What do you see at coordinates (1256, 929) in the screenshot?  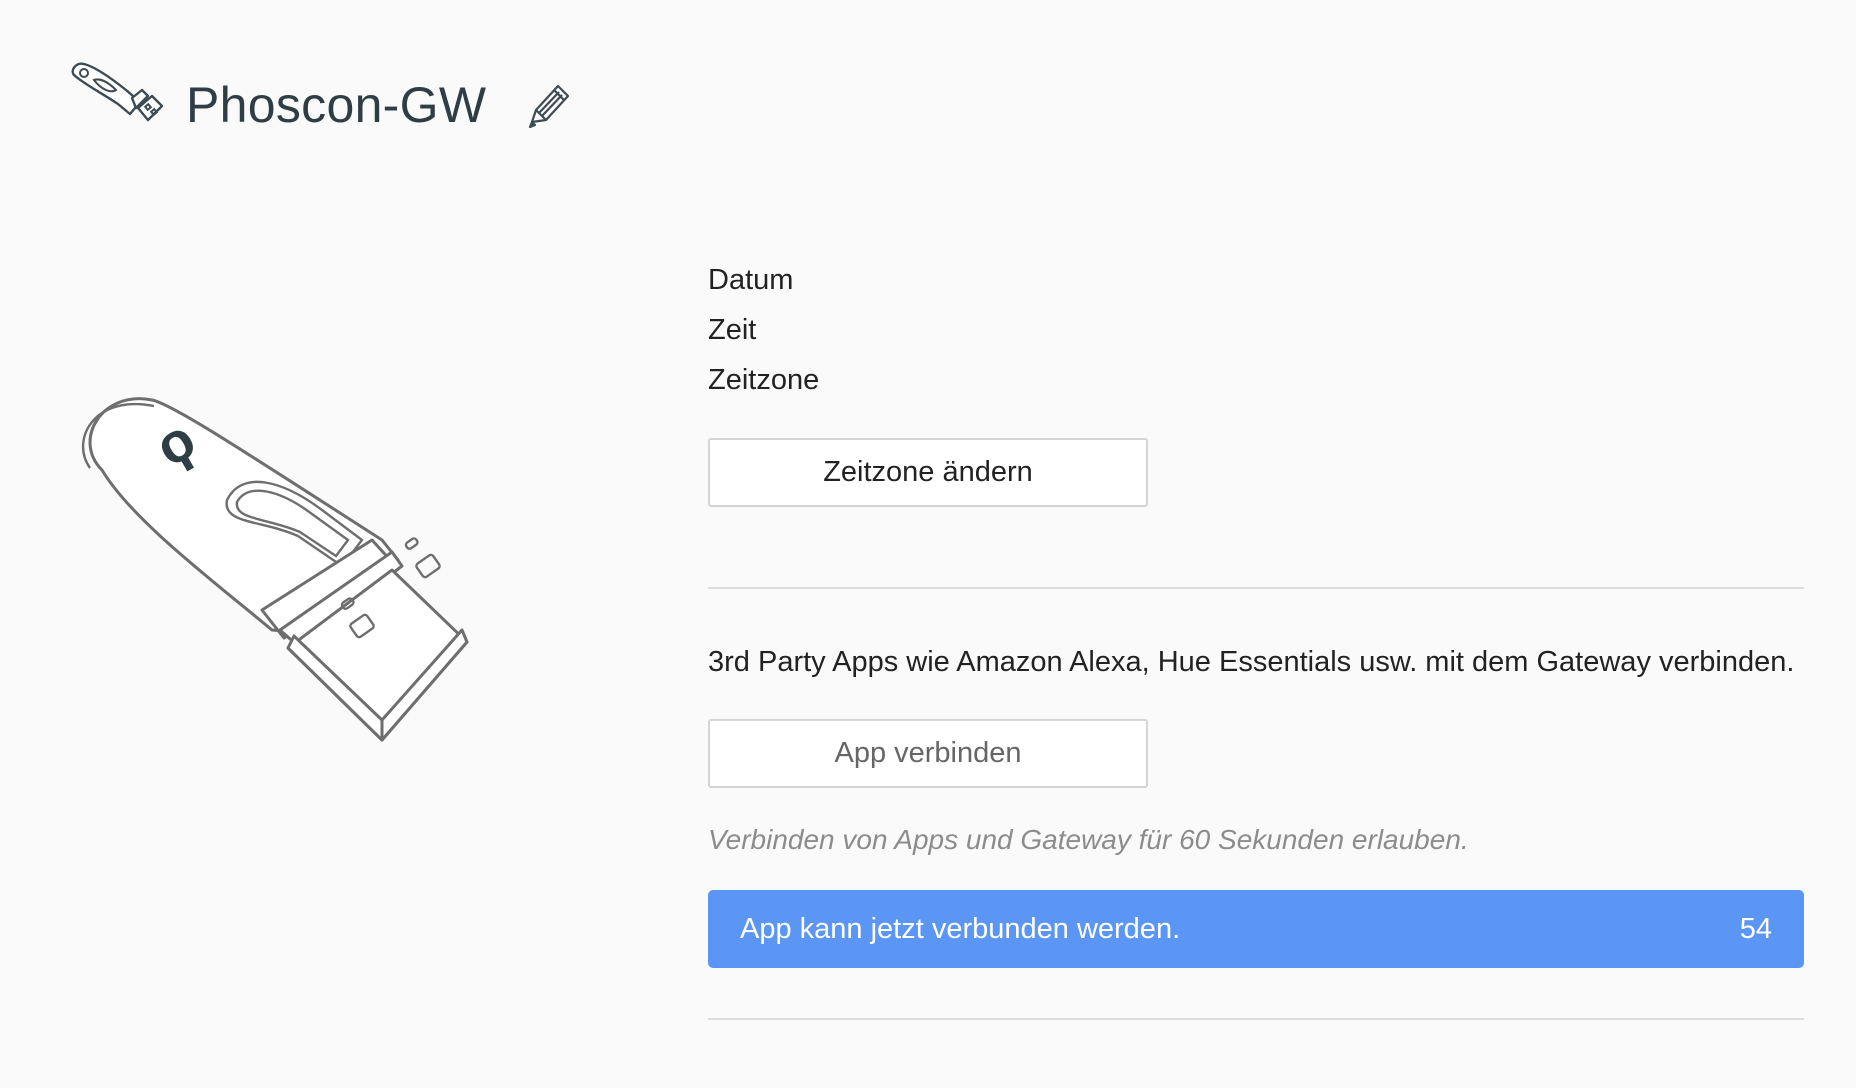 I see `connect-status-bar: App kann jetzt verbunden werden. 54` at bounding box center [1256, 929].